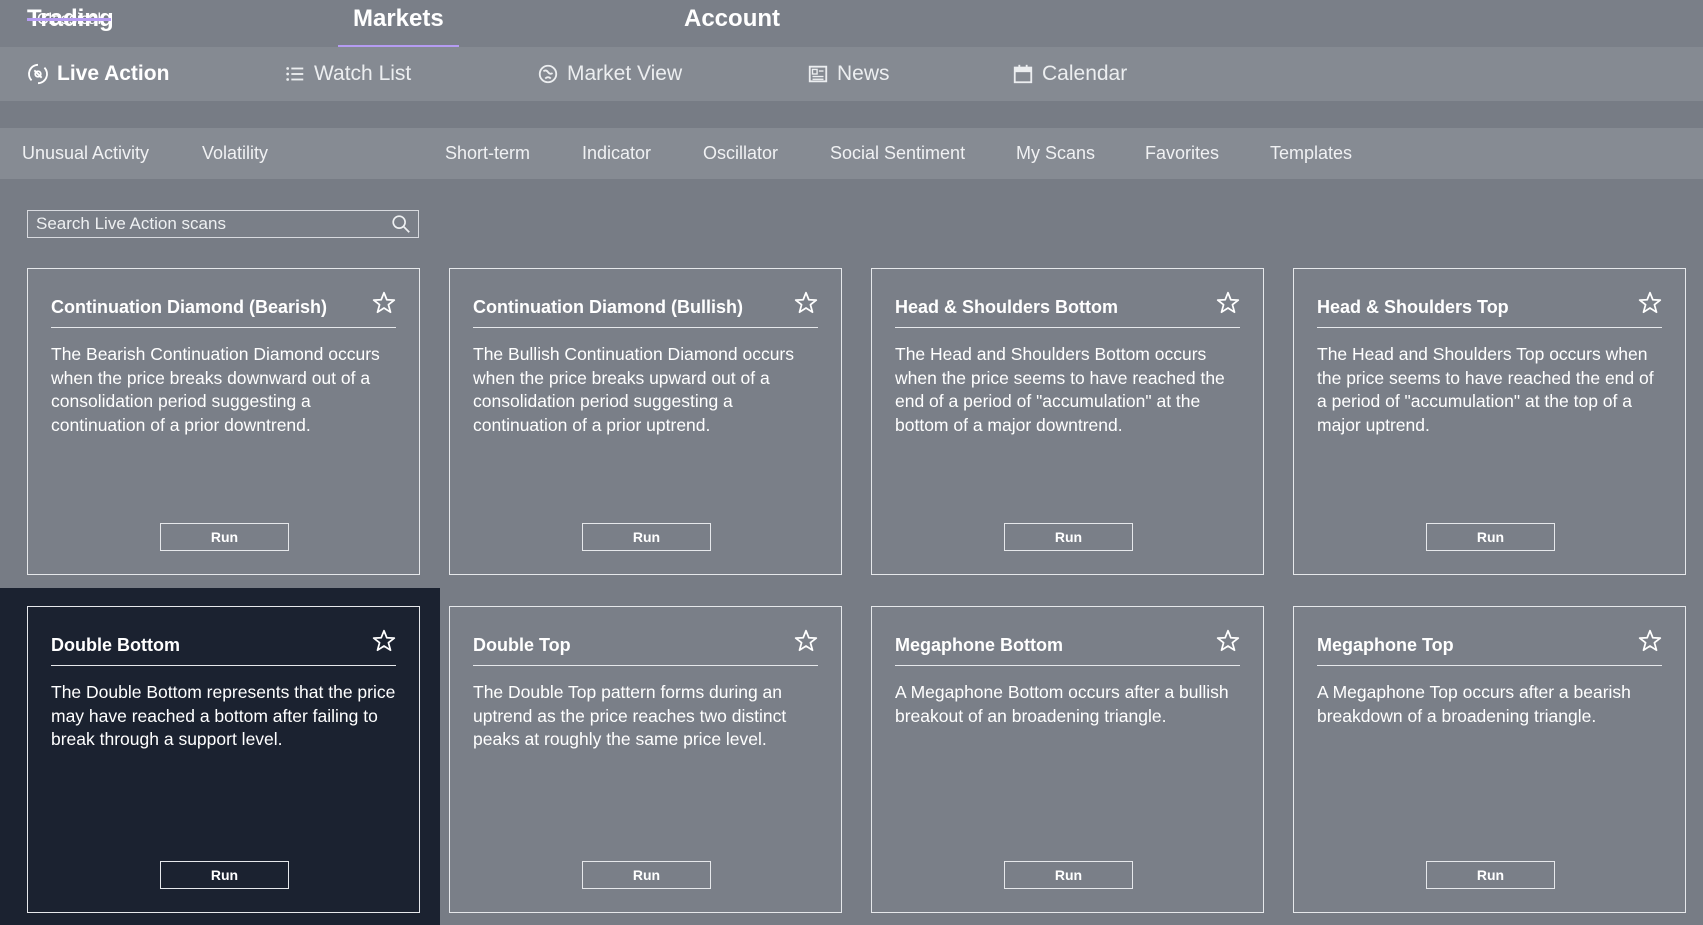  What do you see at coordinates (897, 153) in the screenshot?
I see `tab-social-sentiment: Social Sentiment` at bounding box center [897, 153].